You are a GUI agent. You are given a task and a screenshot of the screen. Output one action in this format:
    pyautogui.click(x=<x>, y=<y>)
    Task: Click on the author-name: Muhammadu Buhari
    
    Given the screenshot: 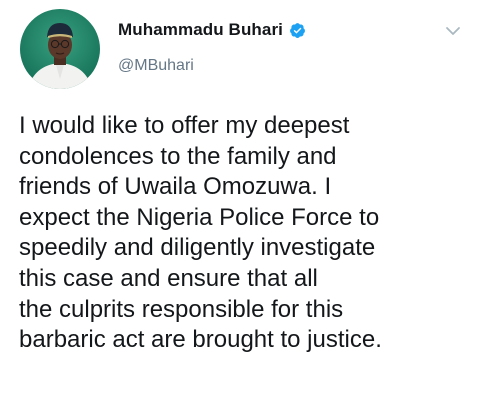 What is the action you would take?
    pyautogui.click(x=200, y=30)
    